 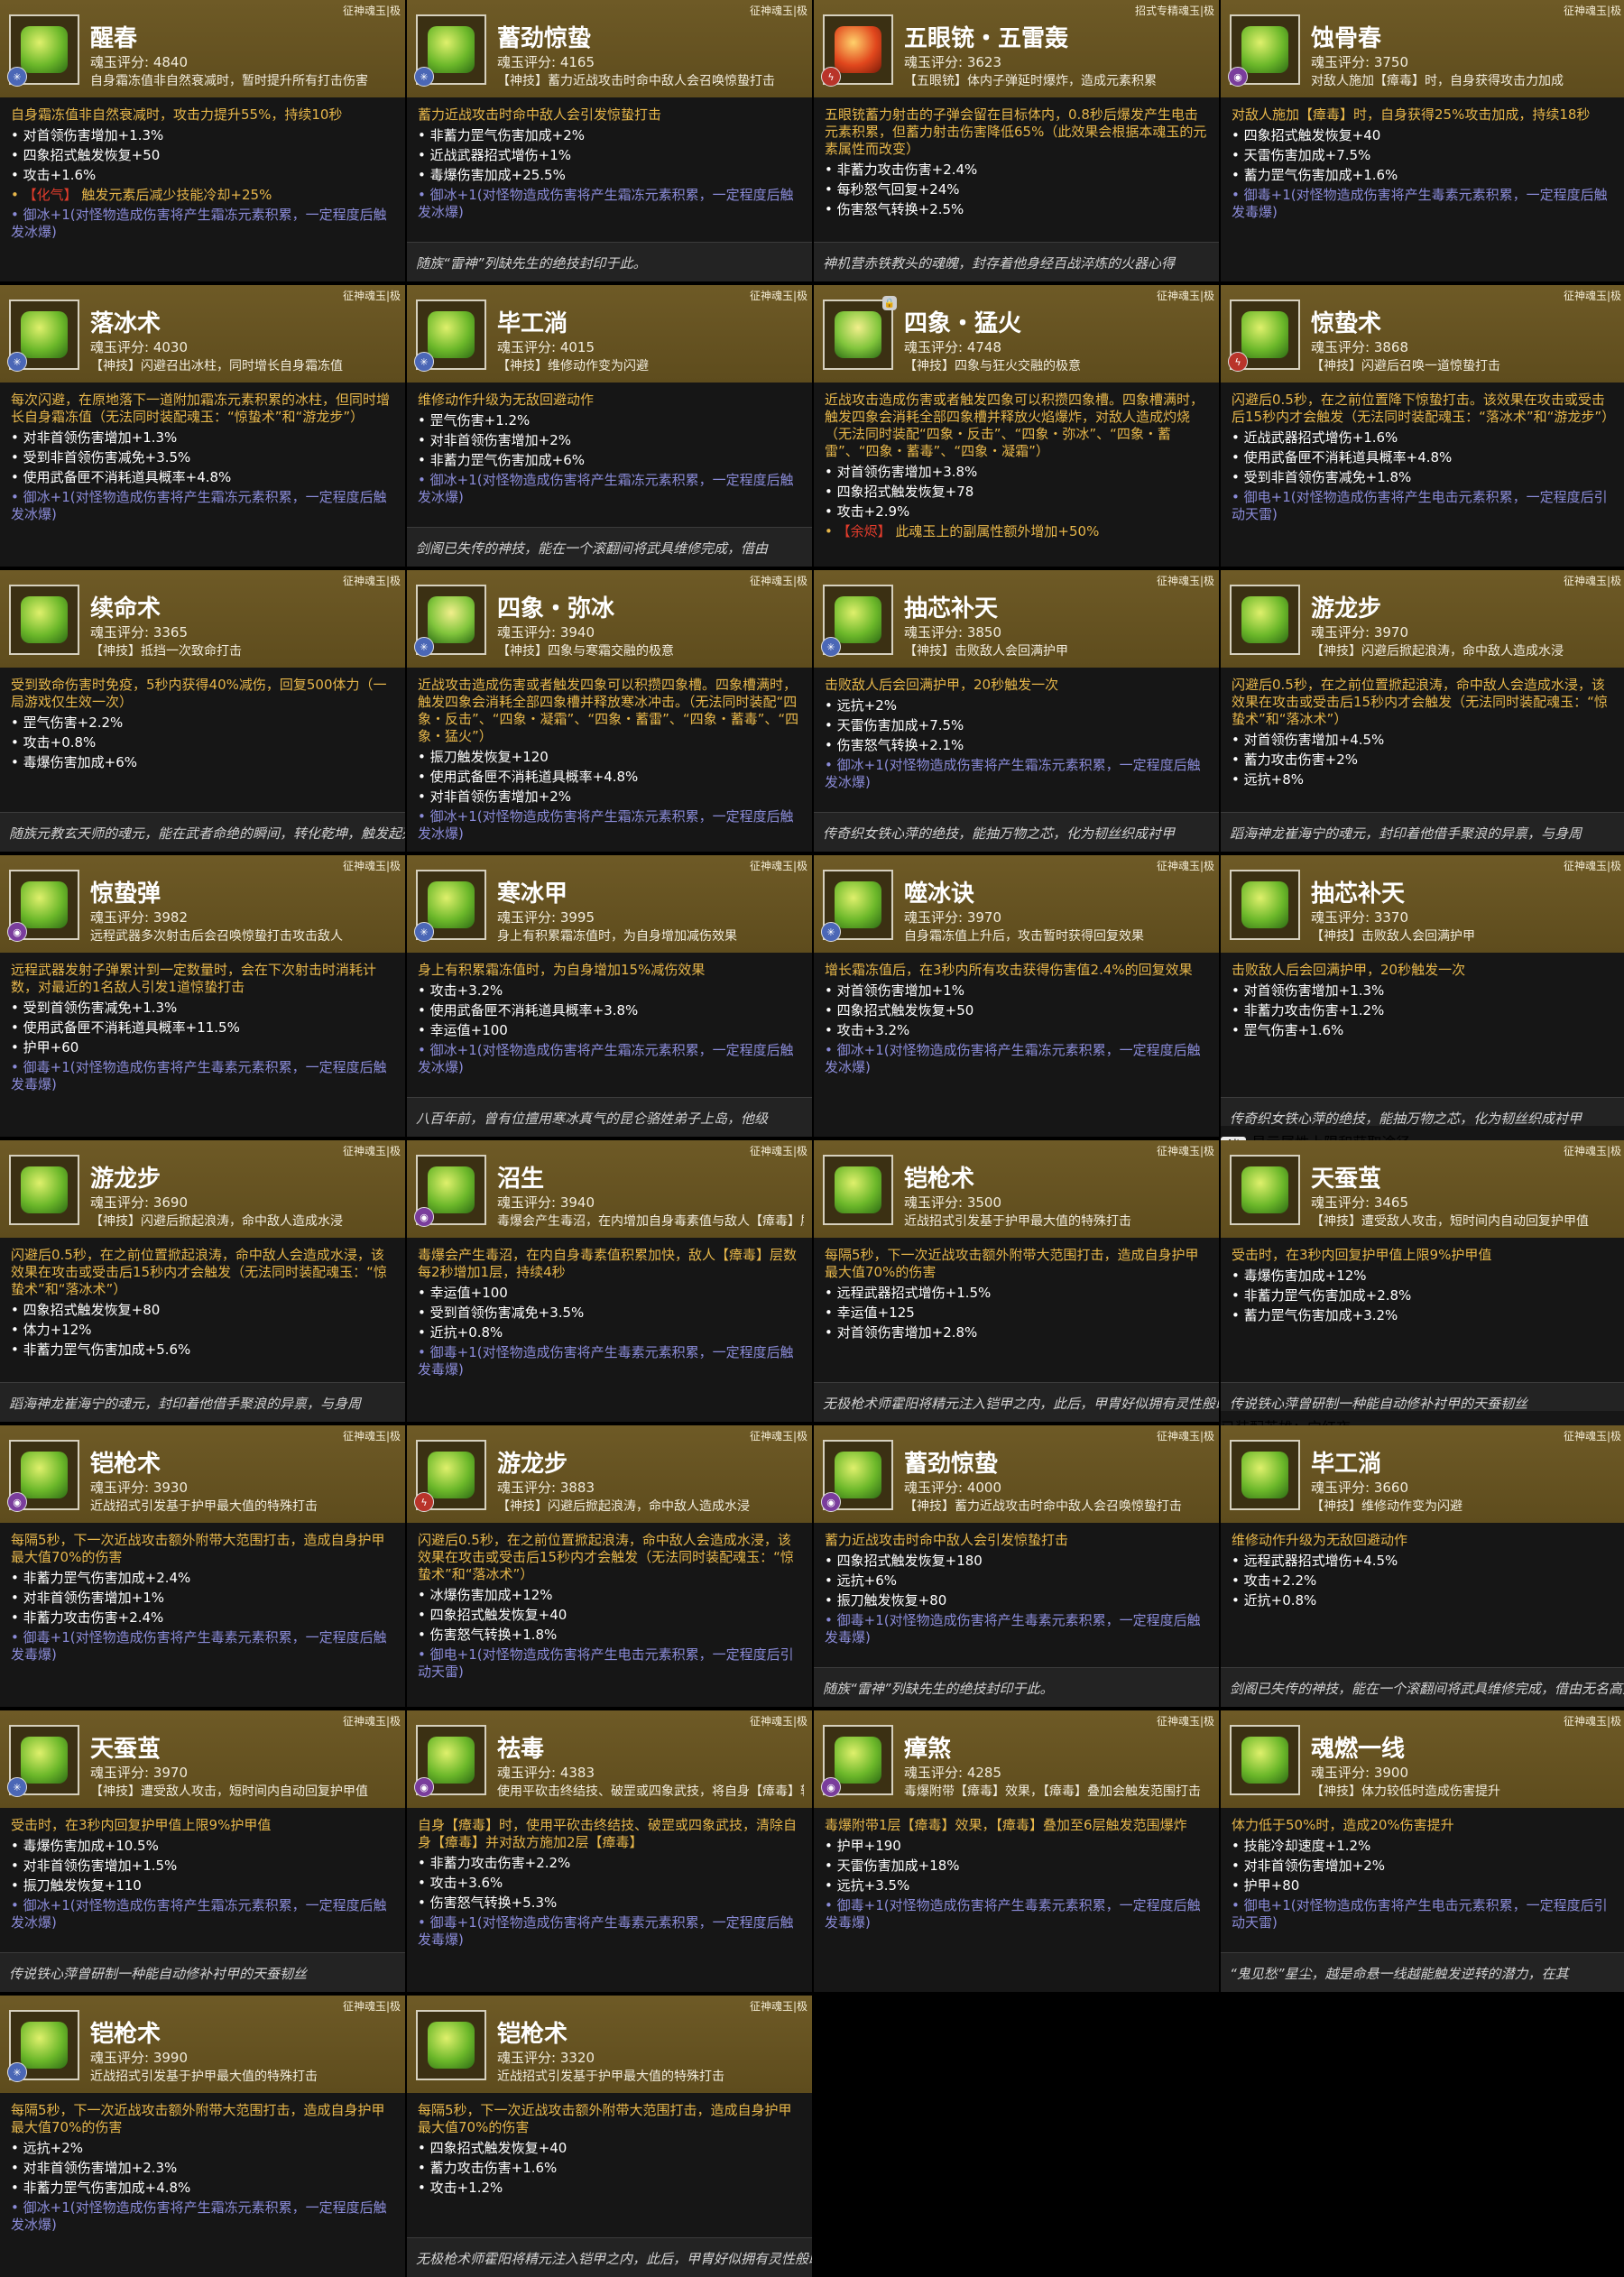 What do you see at coordinates (77, 1885) in the screenshot?
I see `stat-line: • 振刀触发恢复+110` at bounding box center [77, 1885].